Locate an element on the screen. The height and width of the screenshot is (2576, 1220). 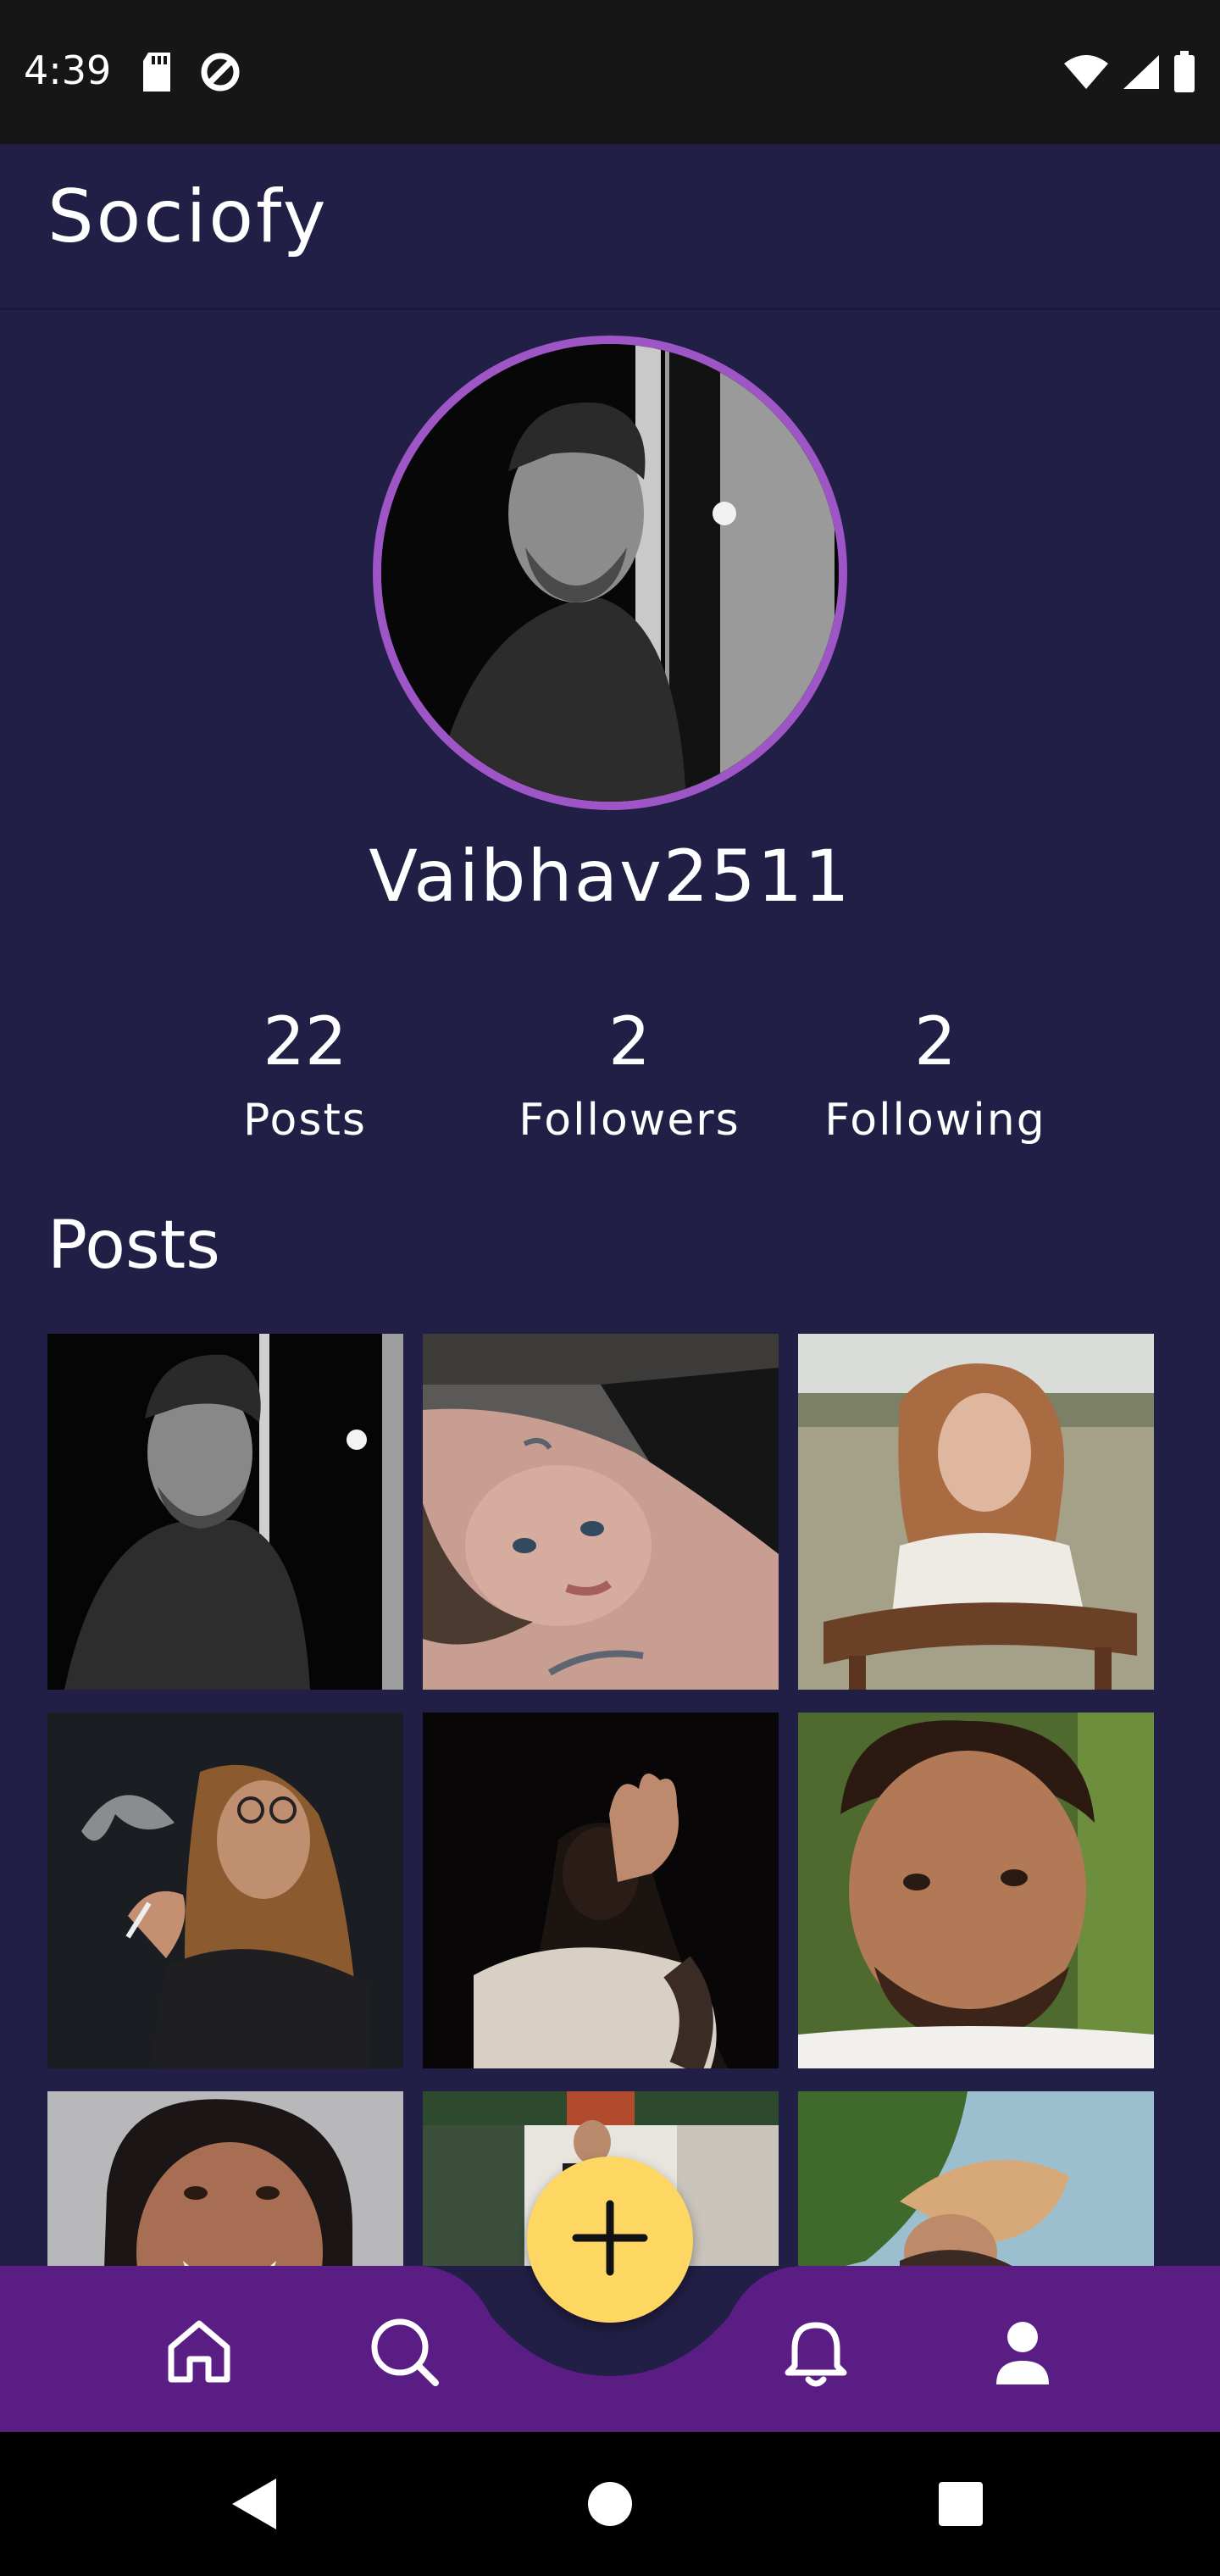
post-thumbnail-woman-lying is located at coordinates (601, 1512).